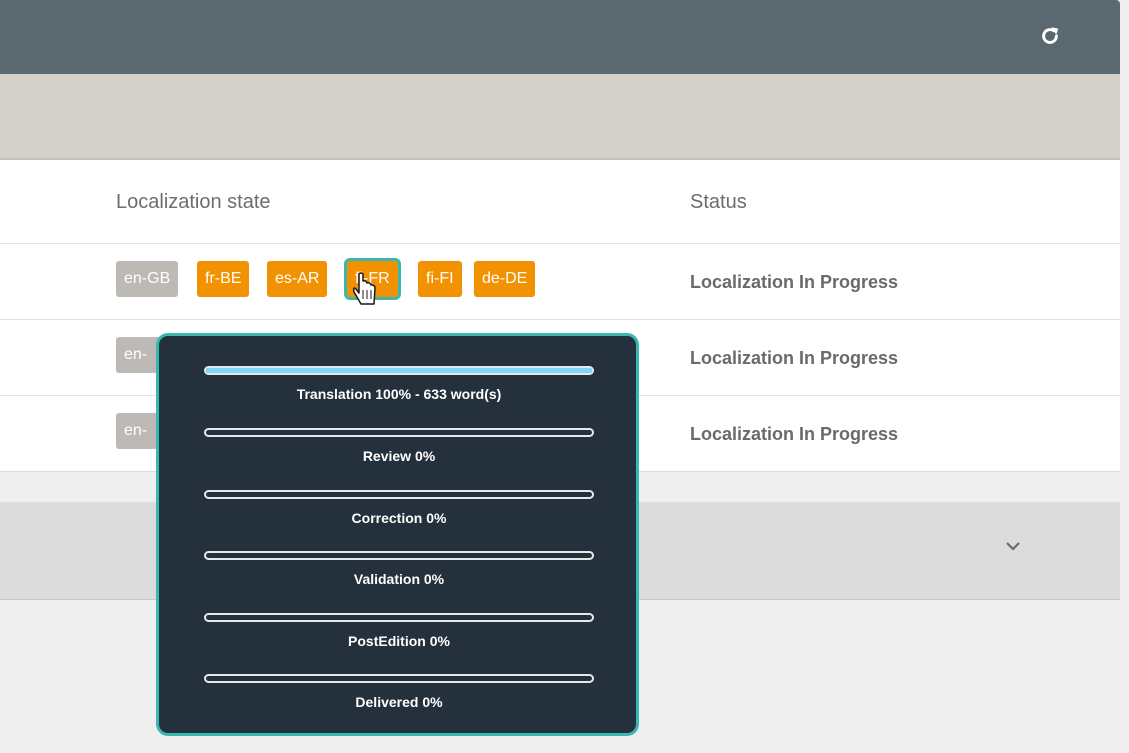 The width and height of the screenshot is (1129, 753). Describe the element at coordinates (193, 202) in the screenshot. I see `column-header-localization-state: Localization state` at that location.